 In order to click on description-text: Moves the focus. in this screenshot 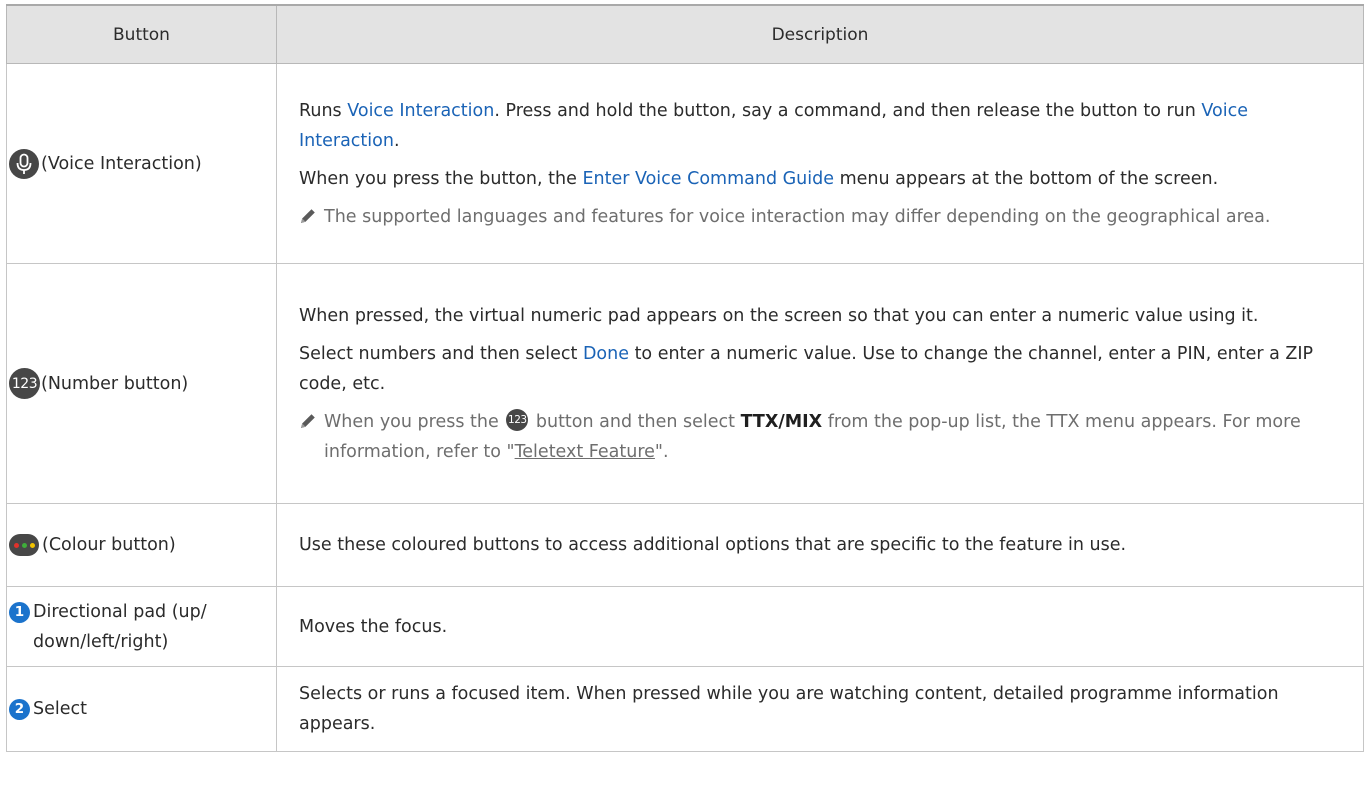, I will do `click(373, 626)`.